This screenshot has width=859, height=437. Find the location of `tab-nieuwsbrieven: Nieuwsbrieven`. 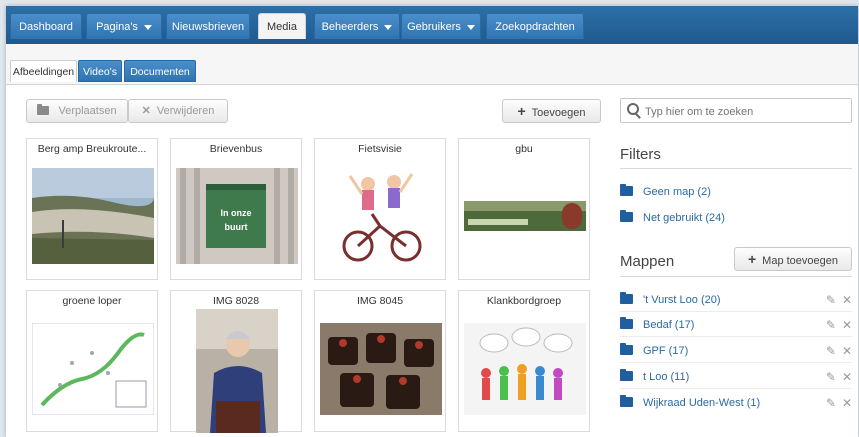

tab-nieuwsbrieven: Nieuwsbrieven is located at coordinates (208, 26).